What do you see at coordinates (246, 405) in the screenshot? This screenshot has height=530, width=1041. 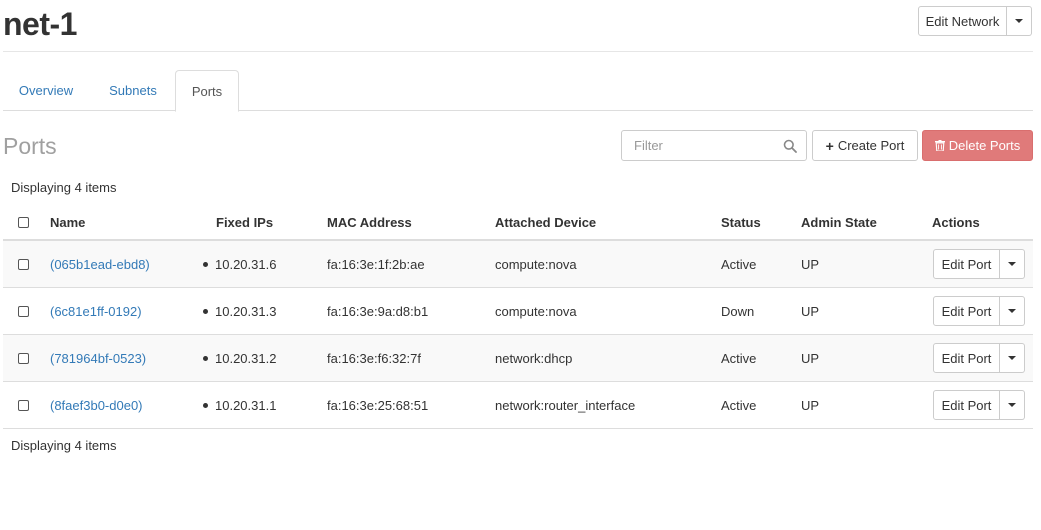 I see `fixed-ip: 10.20.31.1` at bounding box center [246, 405].